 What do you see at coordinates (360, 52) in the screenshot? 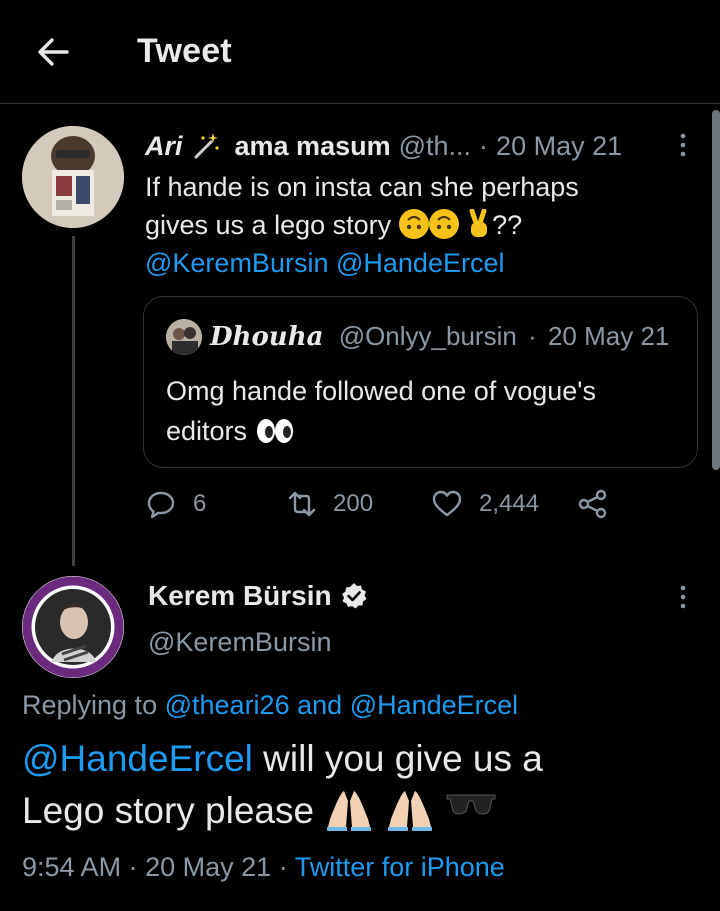
I see `top-bar: Tweet` at bounding box center [360, 52].